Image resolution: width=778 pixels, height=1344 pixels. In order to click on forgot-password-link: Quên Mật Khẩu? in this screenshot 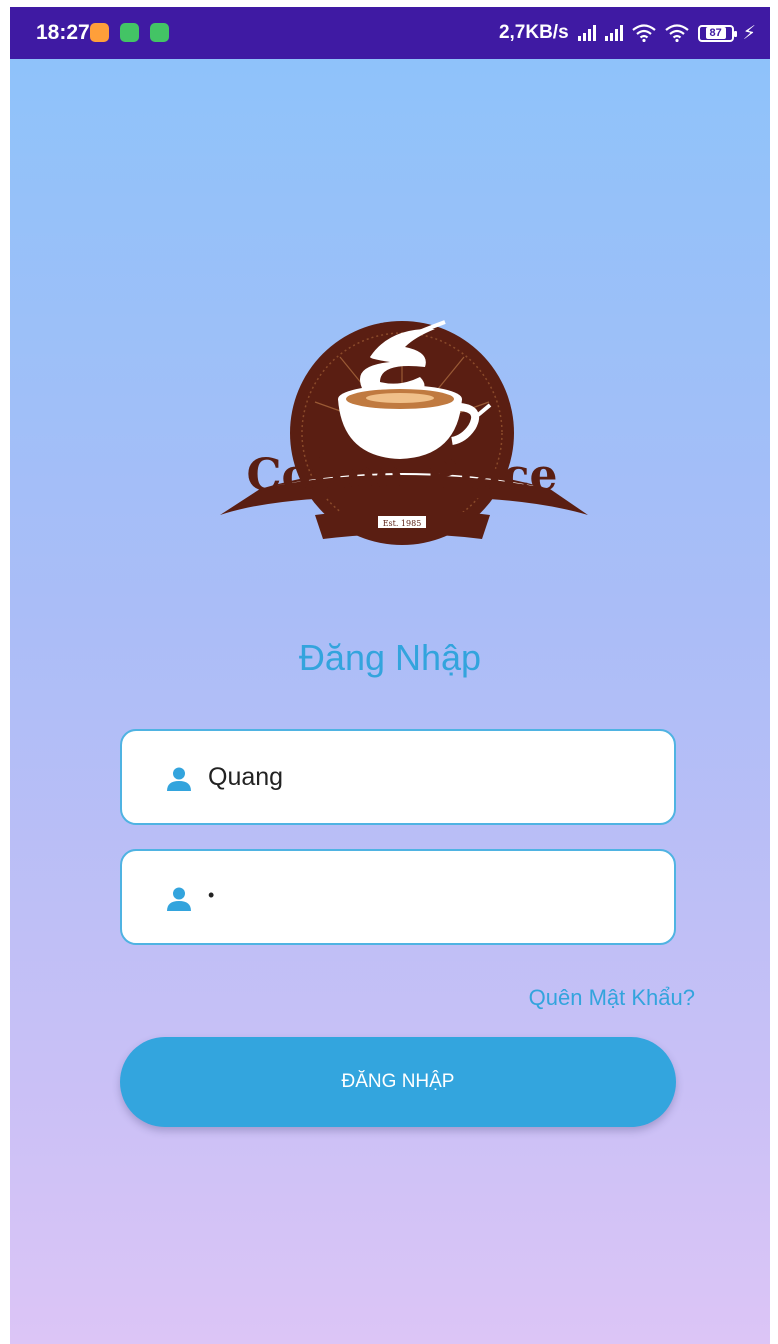, I will do `click(612, 998)`.